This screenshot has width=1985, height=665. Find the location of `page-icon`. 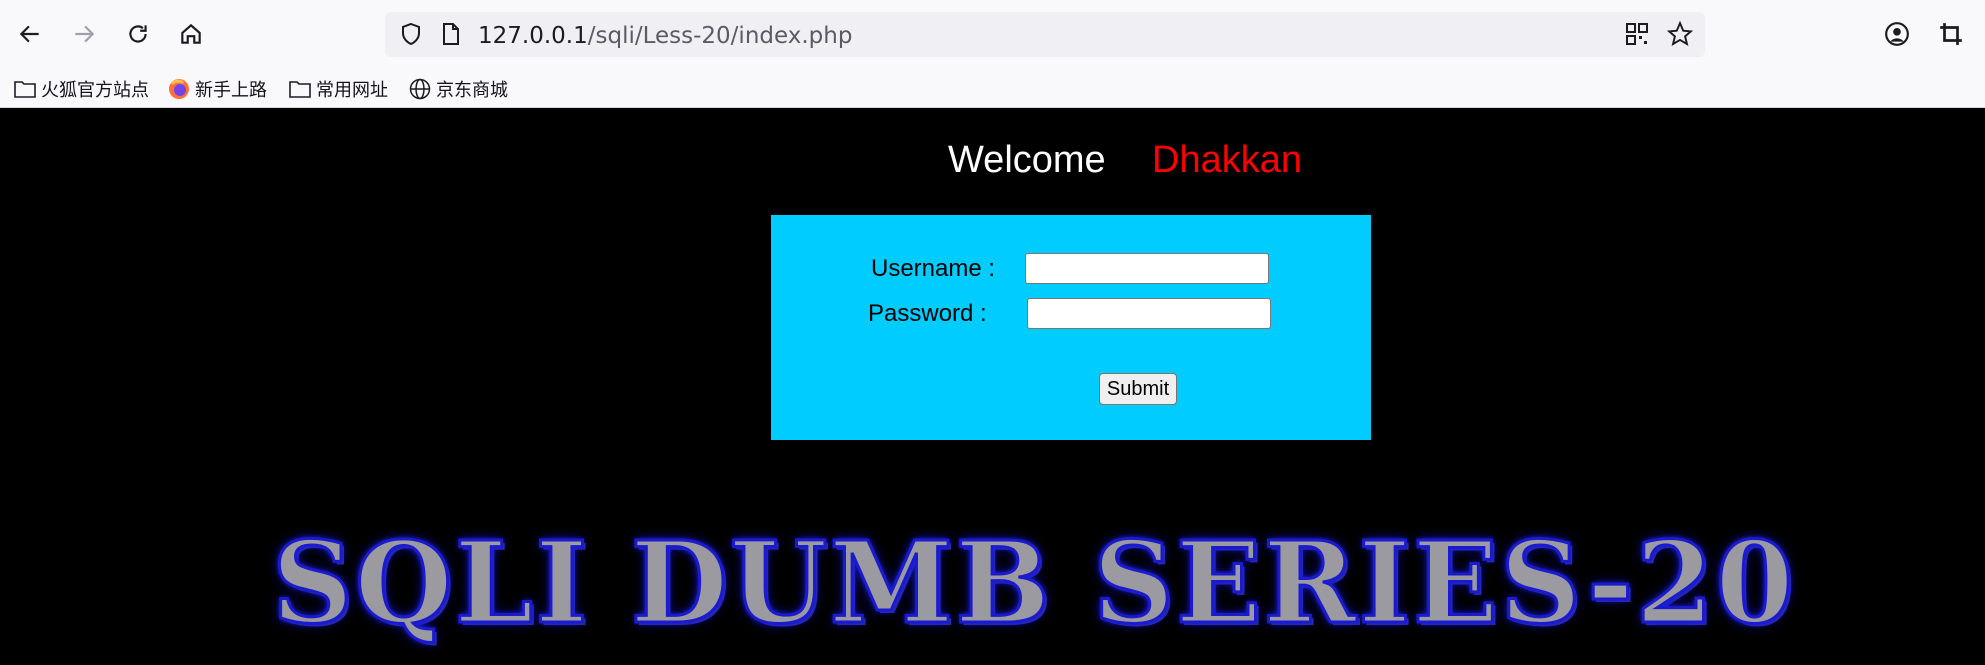

page-icon is located at coordinates (451, 36).